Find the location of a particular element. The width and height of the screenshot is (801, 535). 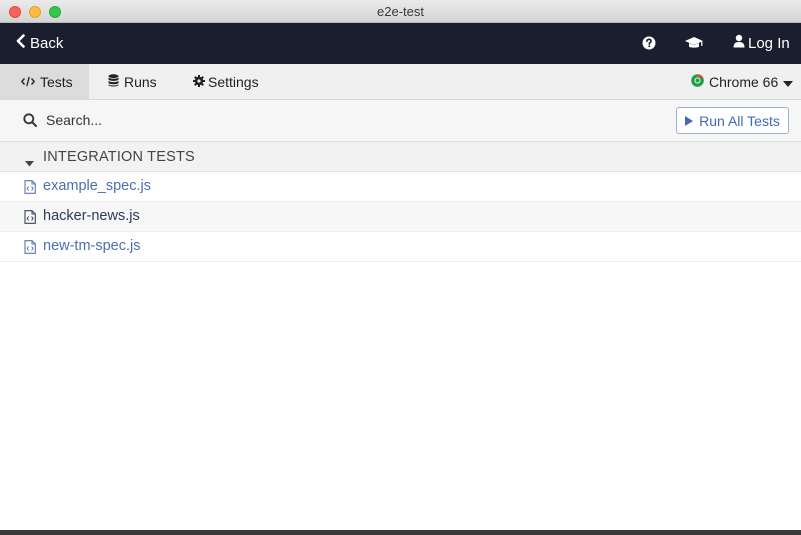

spec-item: new-tm-spec.js is located at coordinates (400, 247).